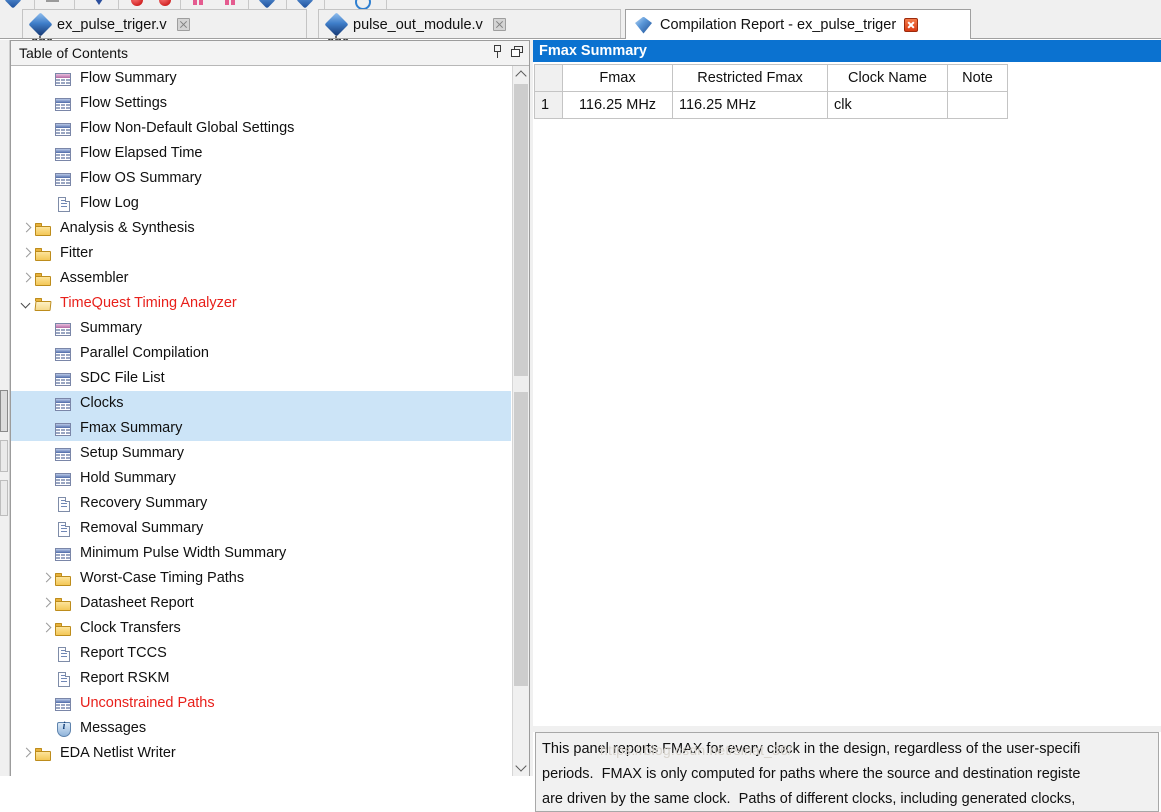 This screenshot has height=812, width=1161. I want to click on pink-bars-icon, so click(199, 4).